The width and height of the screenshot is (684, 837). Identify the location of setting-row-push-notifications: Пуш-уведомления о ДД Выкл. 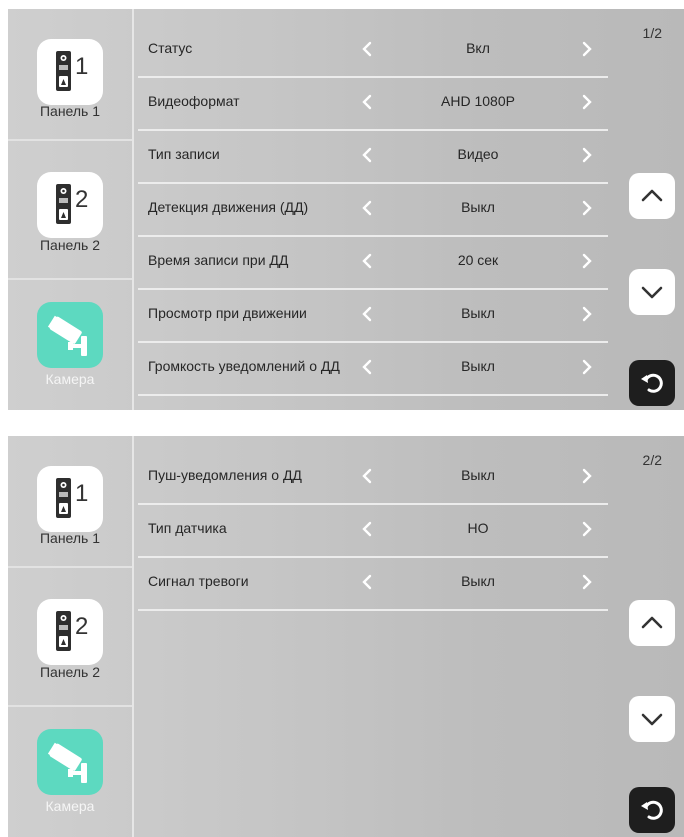
(373, 478).